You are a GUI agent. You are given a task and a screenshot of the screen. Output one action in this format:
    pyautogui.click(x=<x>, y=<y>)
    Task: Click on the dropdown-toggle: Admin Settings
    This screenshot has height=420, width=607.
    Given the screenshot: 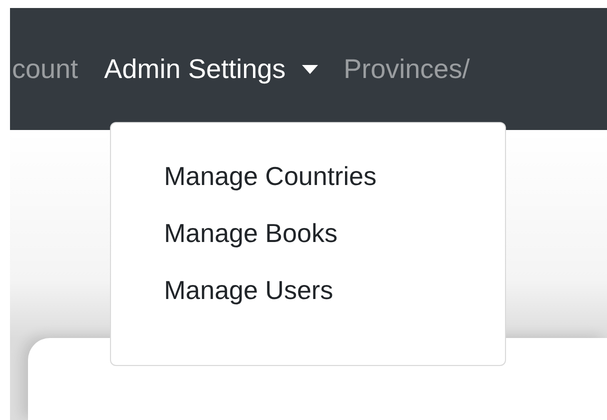 What is the action you would take?
    pyautogui.click(x=211, y=69)
    